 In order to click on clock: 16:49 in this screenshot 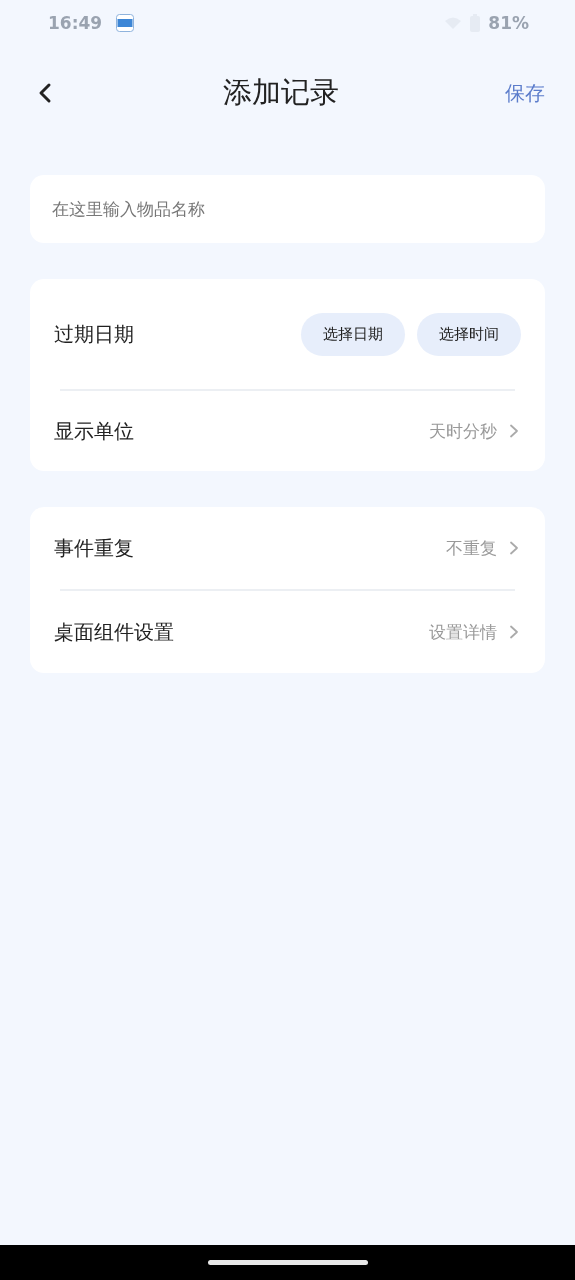, I will do `click(75, 23)`.